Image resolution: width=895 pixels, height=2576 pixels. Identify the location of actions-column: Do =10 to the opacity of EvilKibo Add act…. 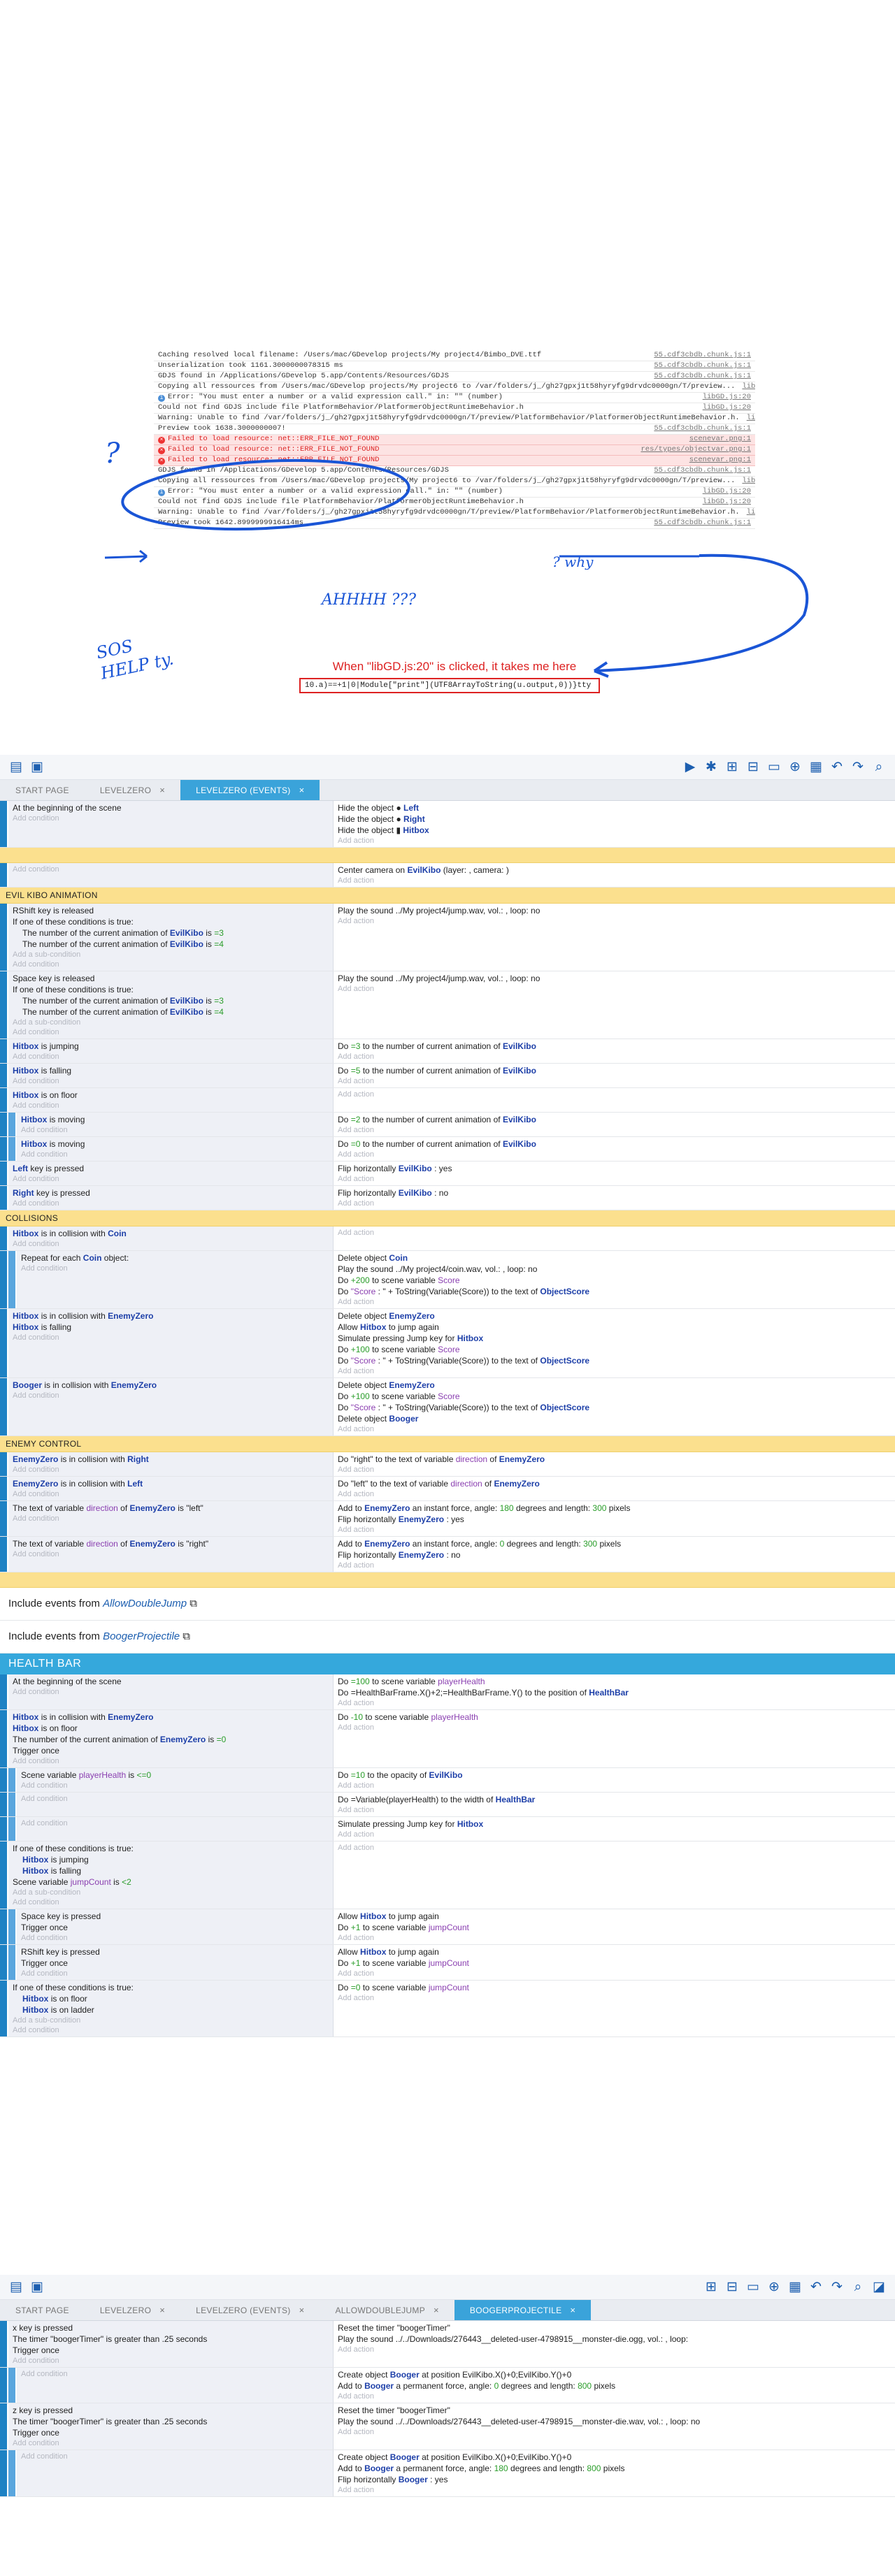
(614, 1780).